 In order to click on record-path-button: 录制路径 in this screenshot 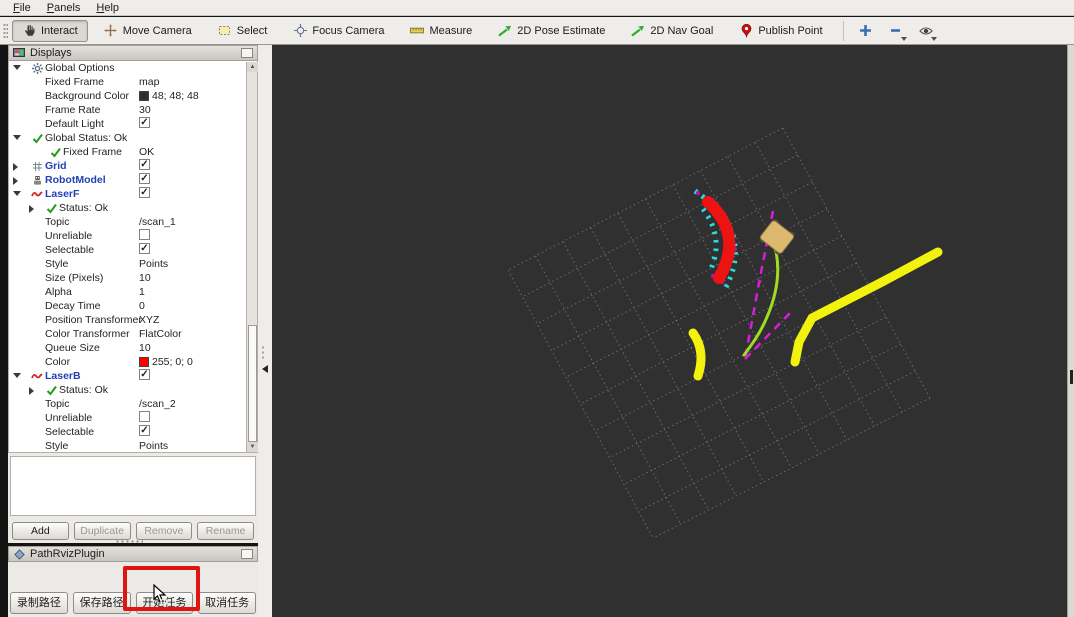, I will do `click(39, 603)`.